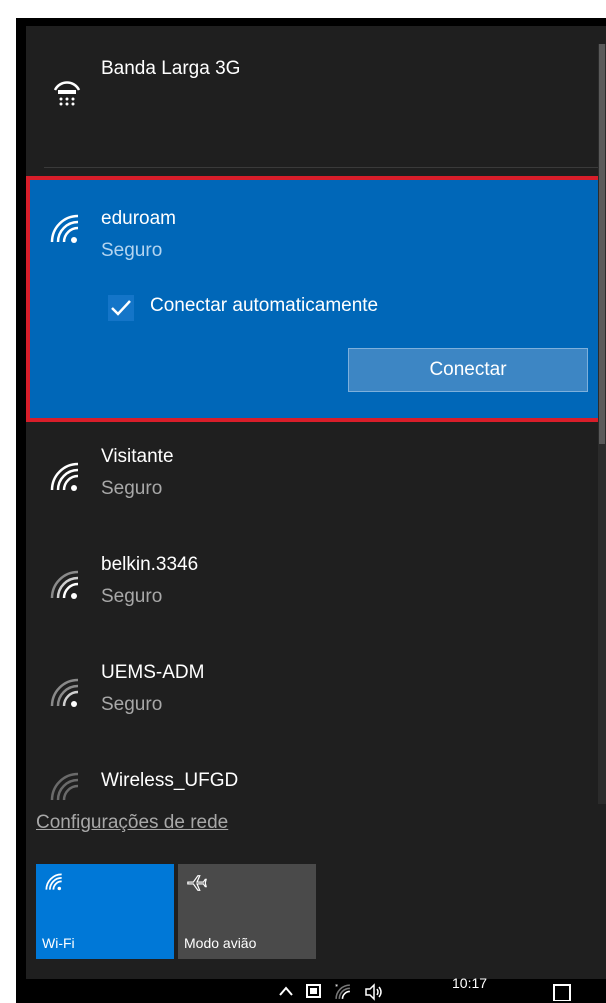 The image size is (606, 1003). I want to click on scrollbar, so click(602, 424).